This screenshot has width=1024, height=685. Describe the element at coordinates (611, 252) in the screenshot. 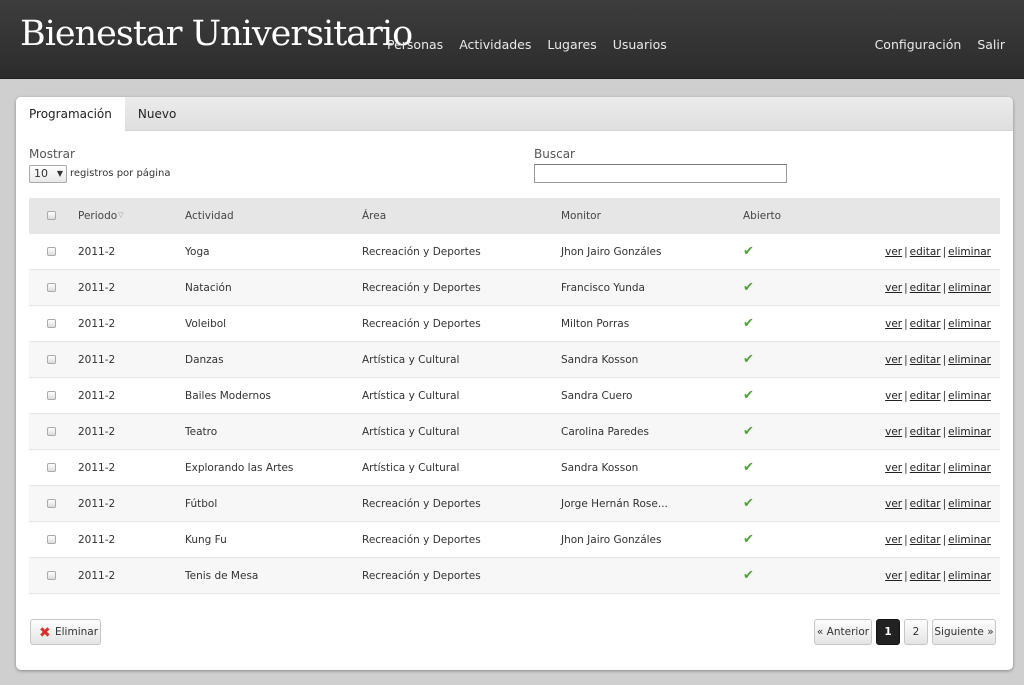

I see `cell-monitor: Jhon Jairo Gonzáles` at that location.